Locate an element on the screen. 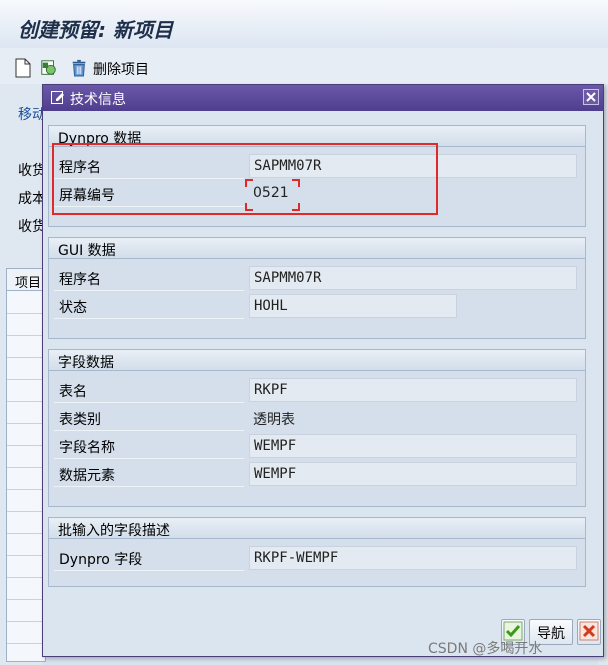  status-label: 状态 is located at coordinates (73, 308).